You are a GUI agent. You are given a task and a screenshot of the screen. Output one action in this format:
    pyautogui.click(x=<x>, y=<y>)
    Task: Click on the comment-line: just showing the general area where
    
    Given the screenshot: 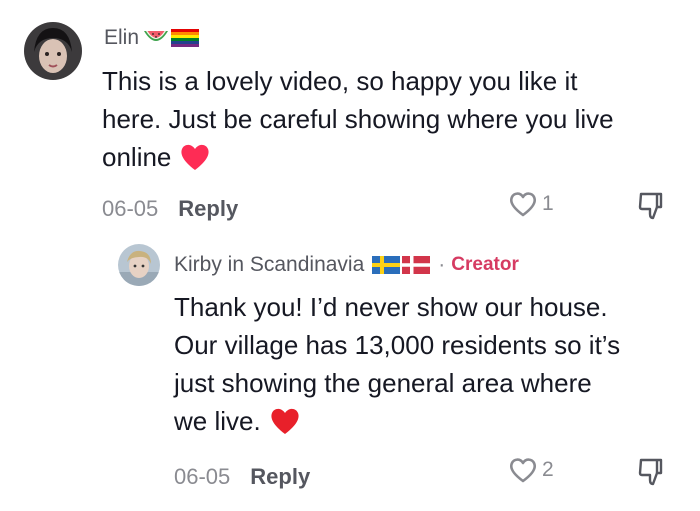 What is the action you would take?
    pyautogui.click(x=383, y=383)
    